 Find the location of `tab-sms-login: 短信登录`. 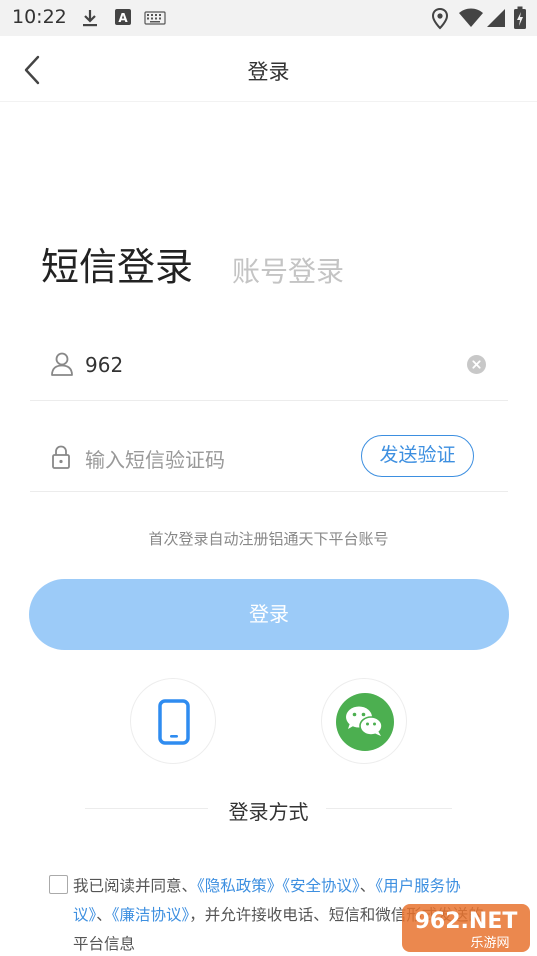

tab-sms-login: 短信登录 is located at coordinates (117, 263).